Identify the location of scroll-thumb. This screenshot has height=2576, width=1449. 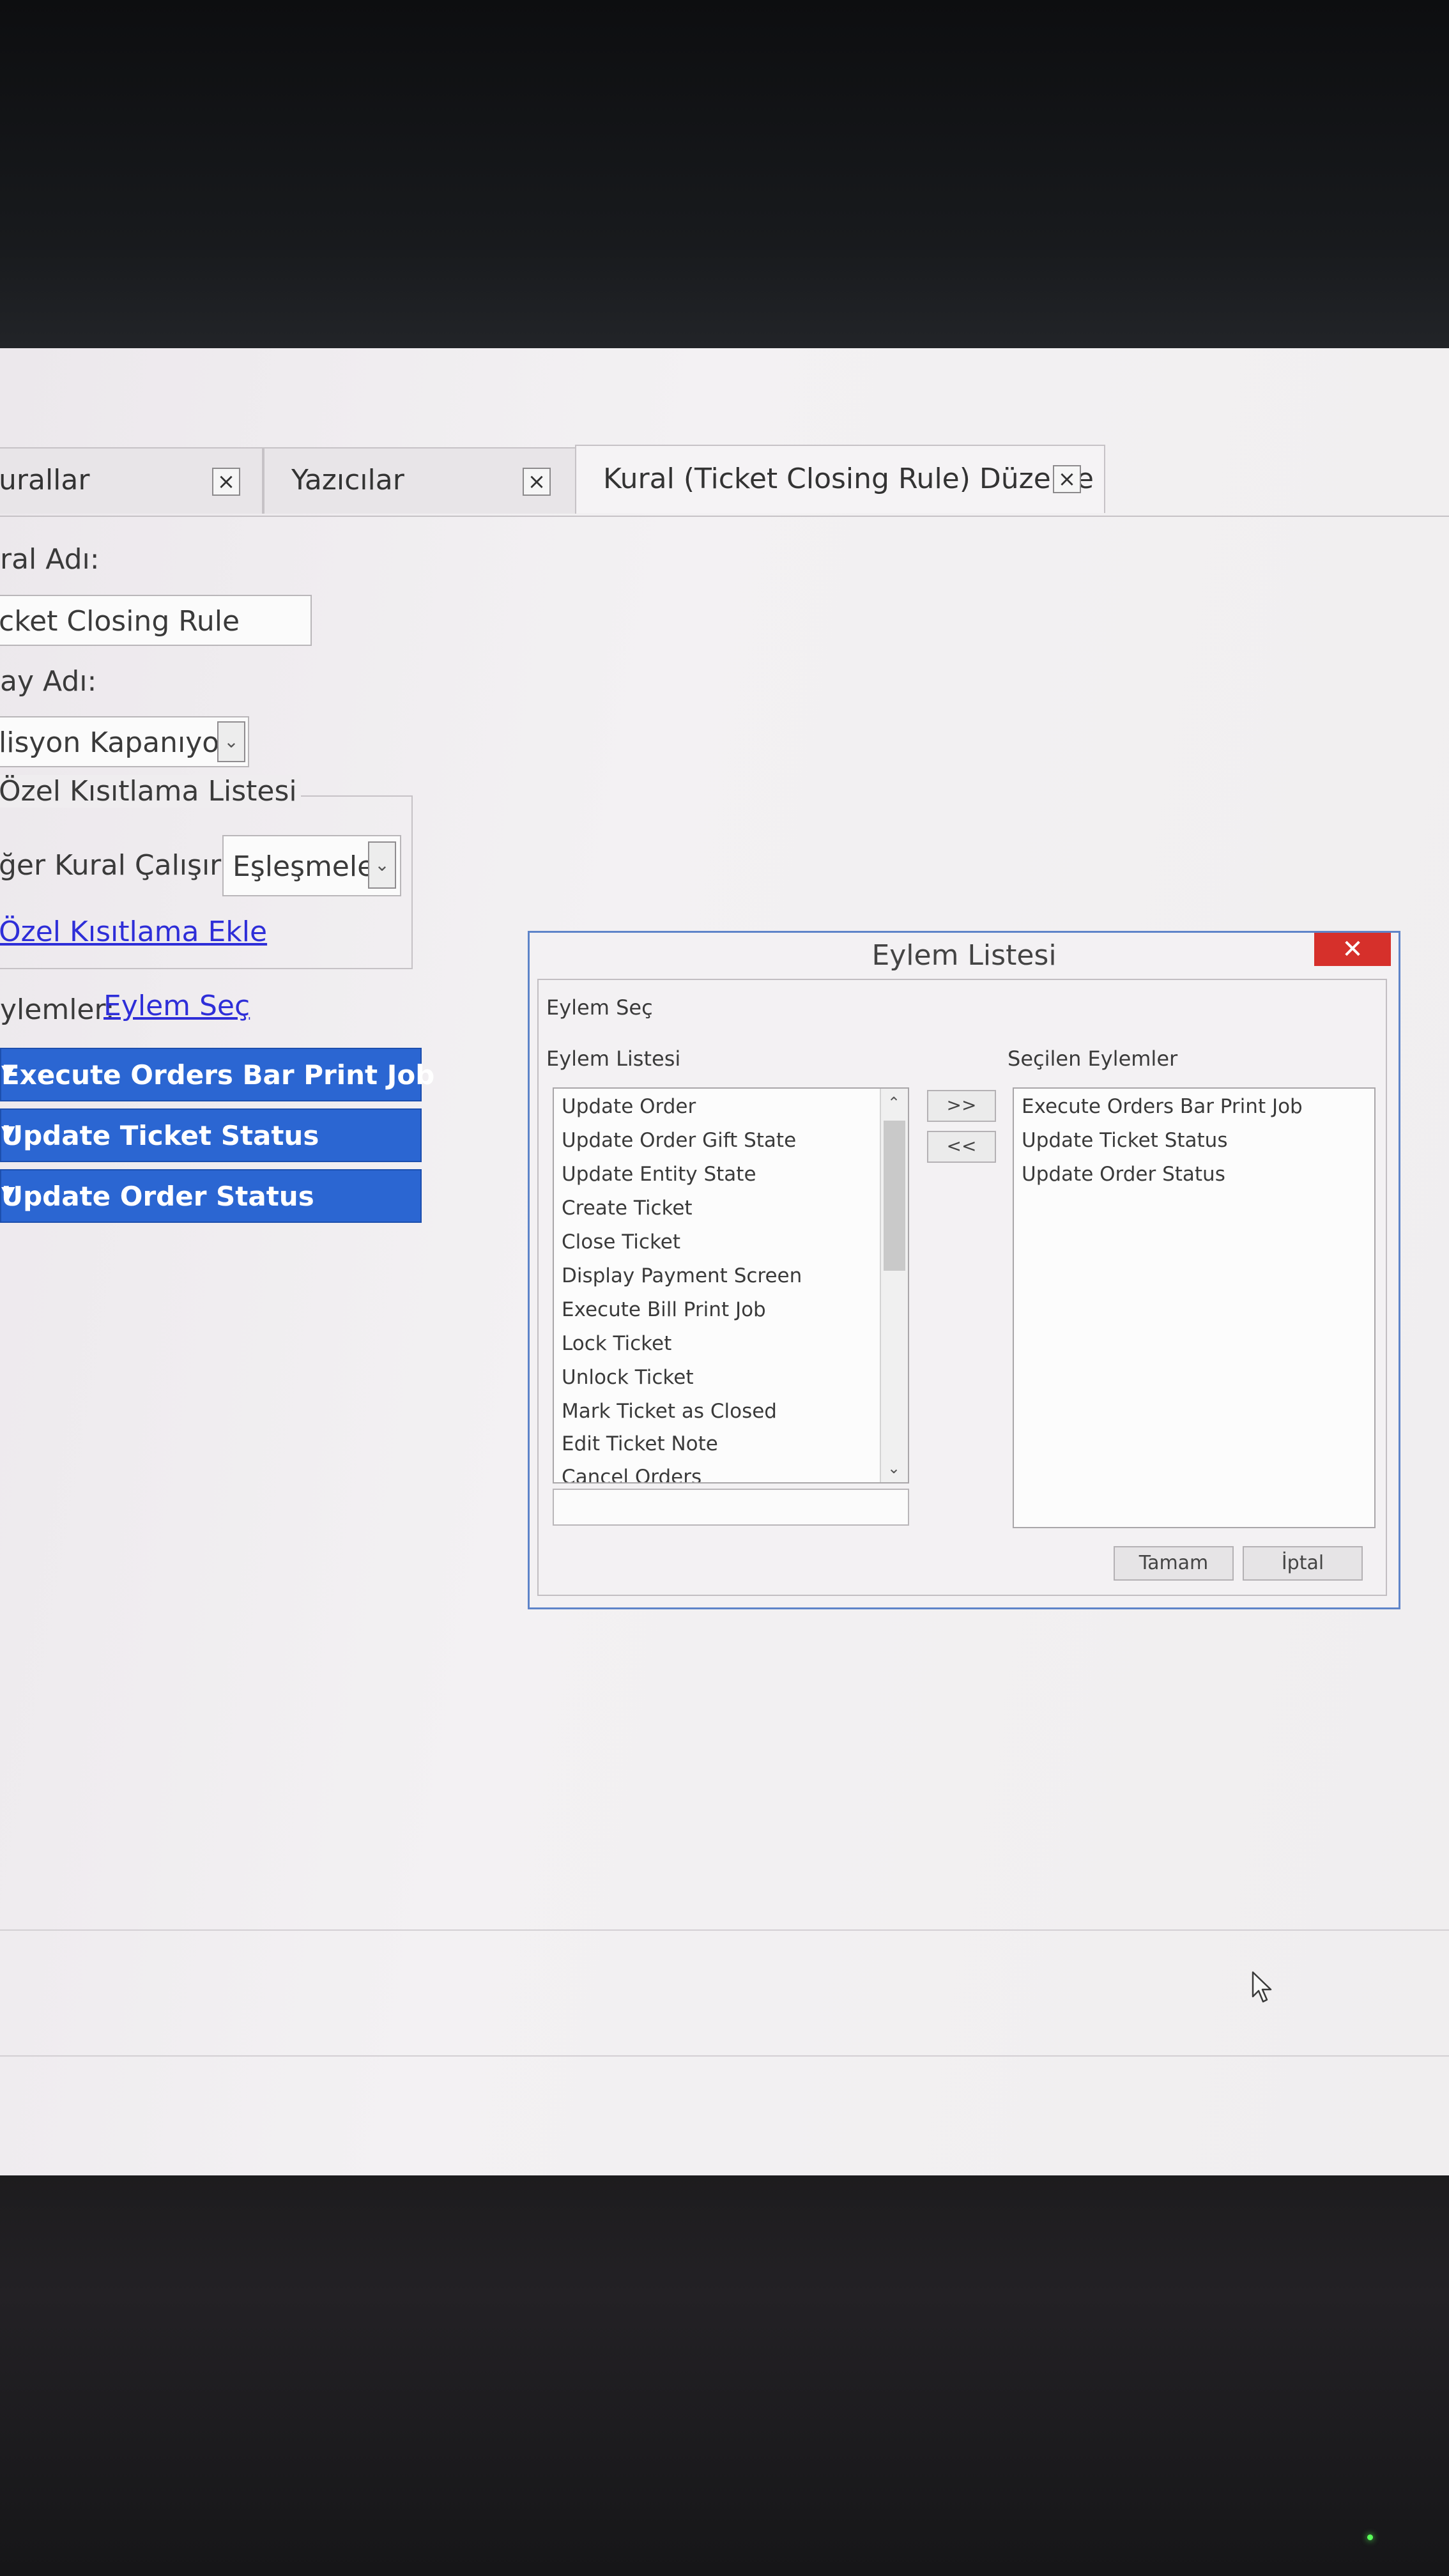
(894, 1196).